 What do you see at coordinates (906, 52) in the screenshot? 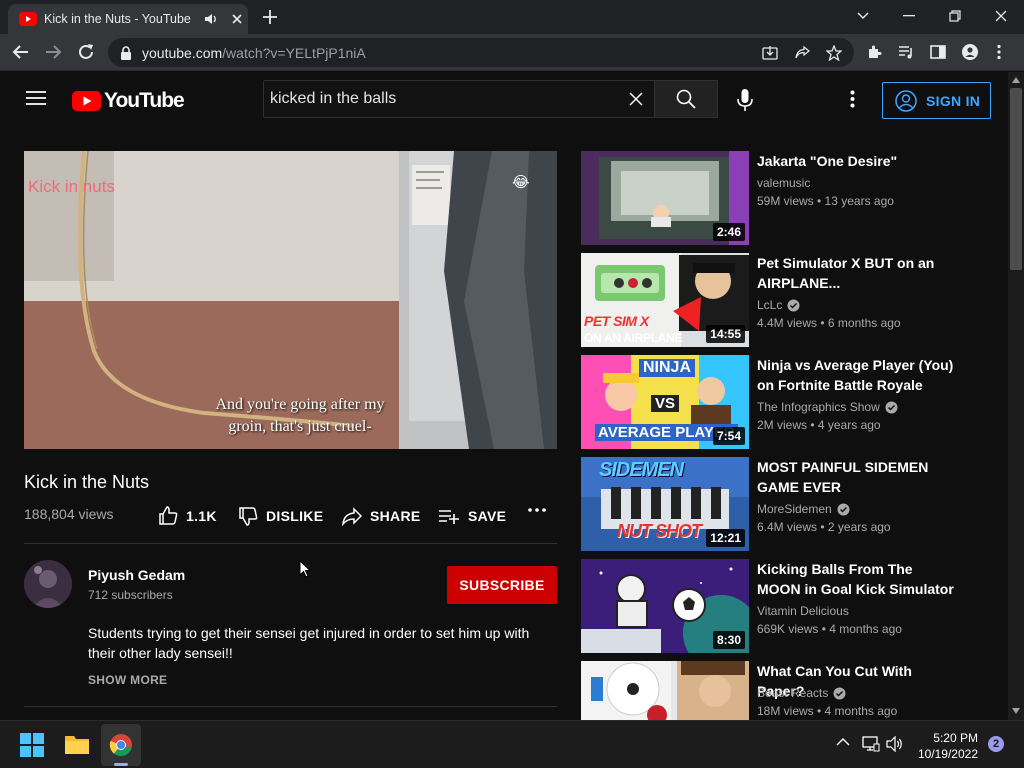
I see `media-queue-icon` at bounding box center [906, 52].